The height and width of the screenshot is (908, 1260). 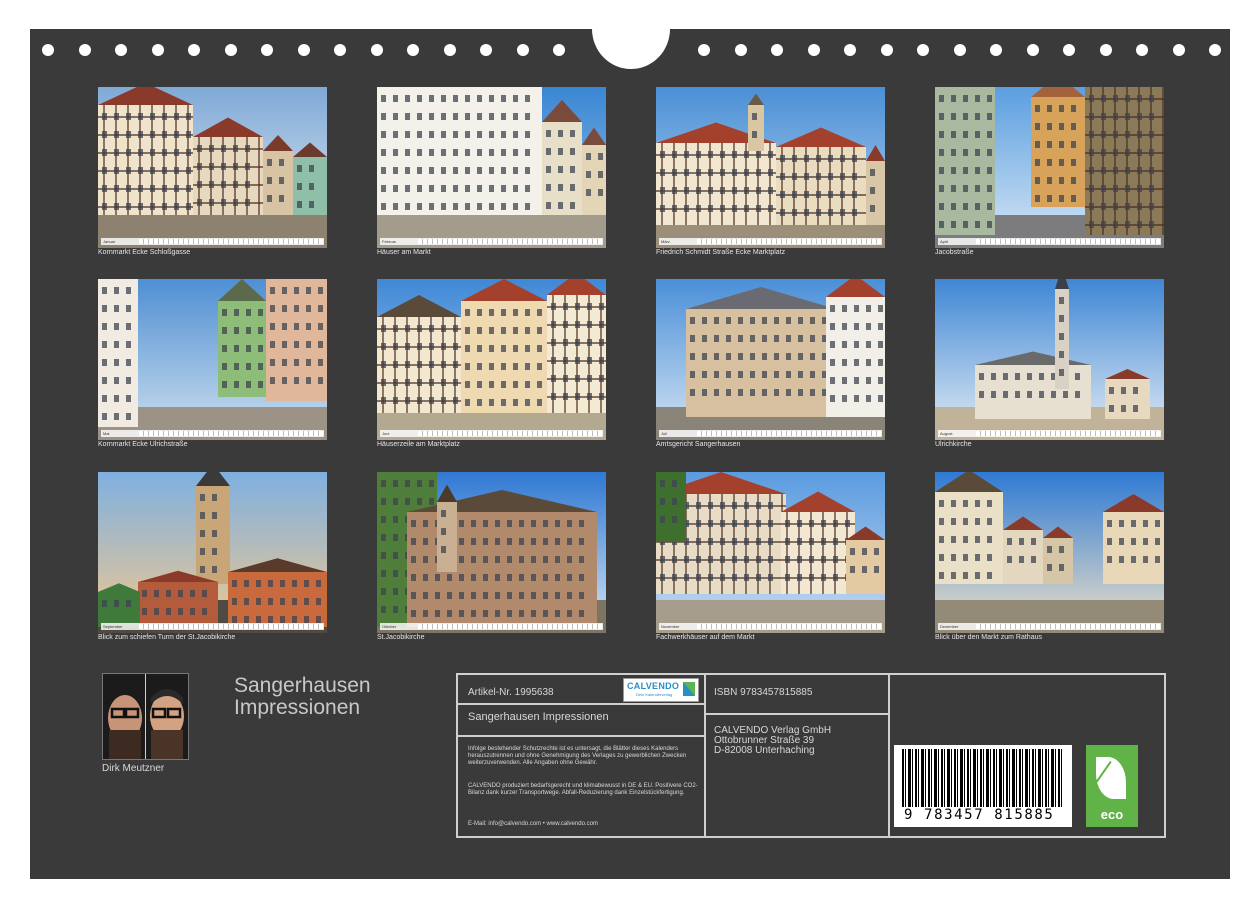 I want to click on calvendo-logo: CALVENDO Dein Kalenderverlag, so click(x=661, y=690).